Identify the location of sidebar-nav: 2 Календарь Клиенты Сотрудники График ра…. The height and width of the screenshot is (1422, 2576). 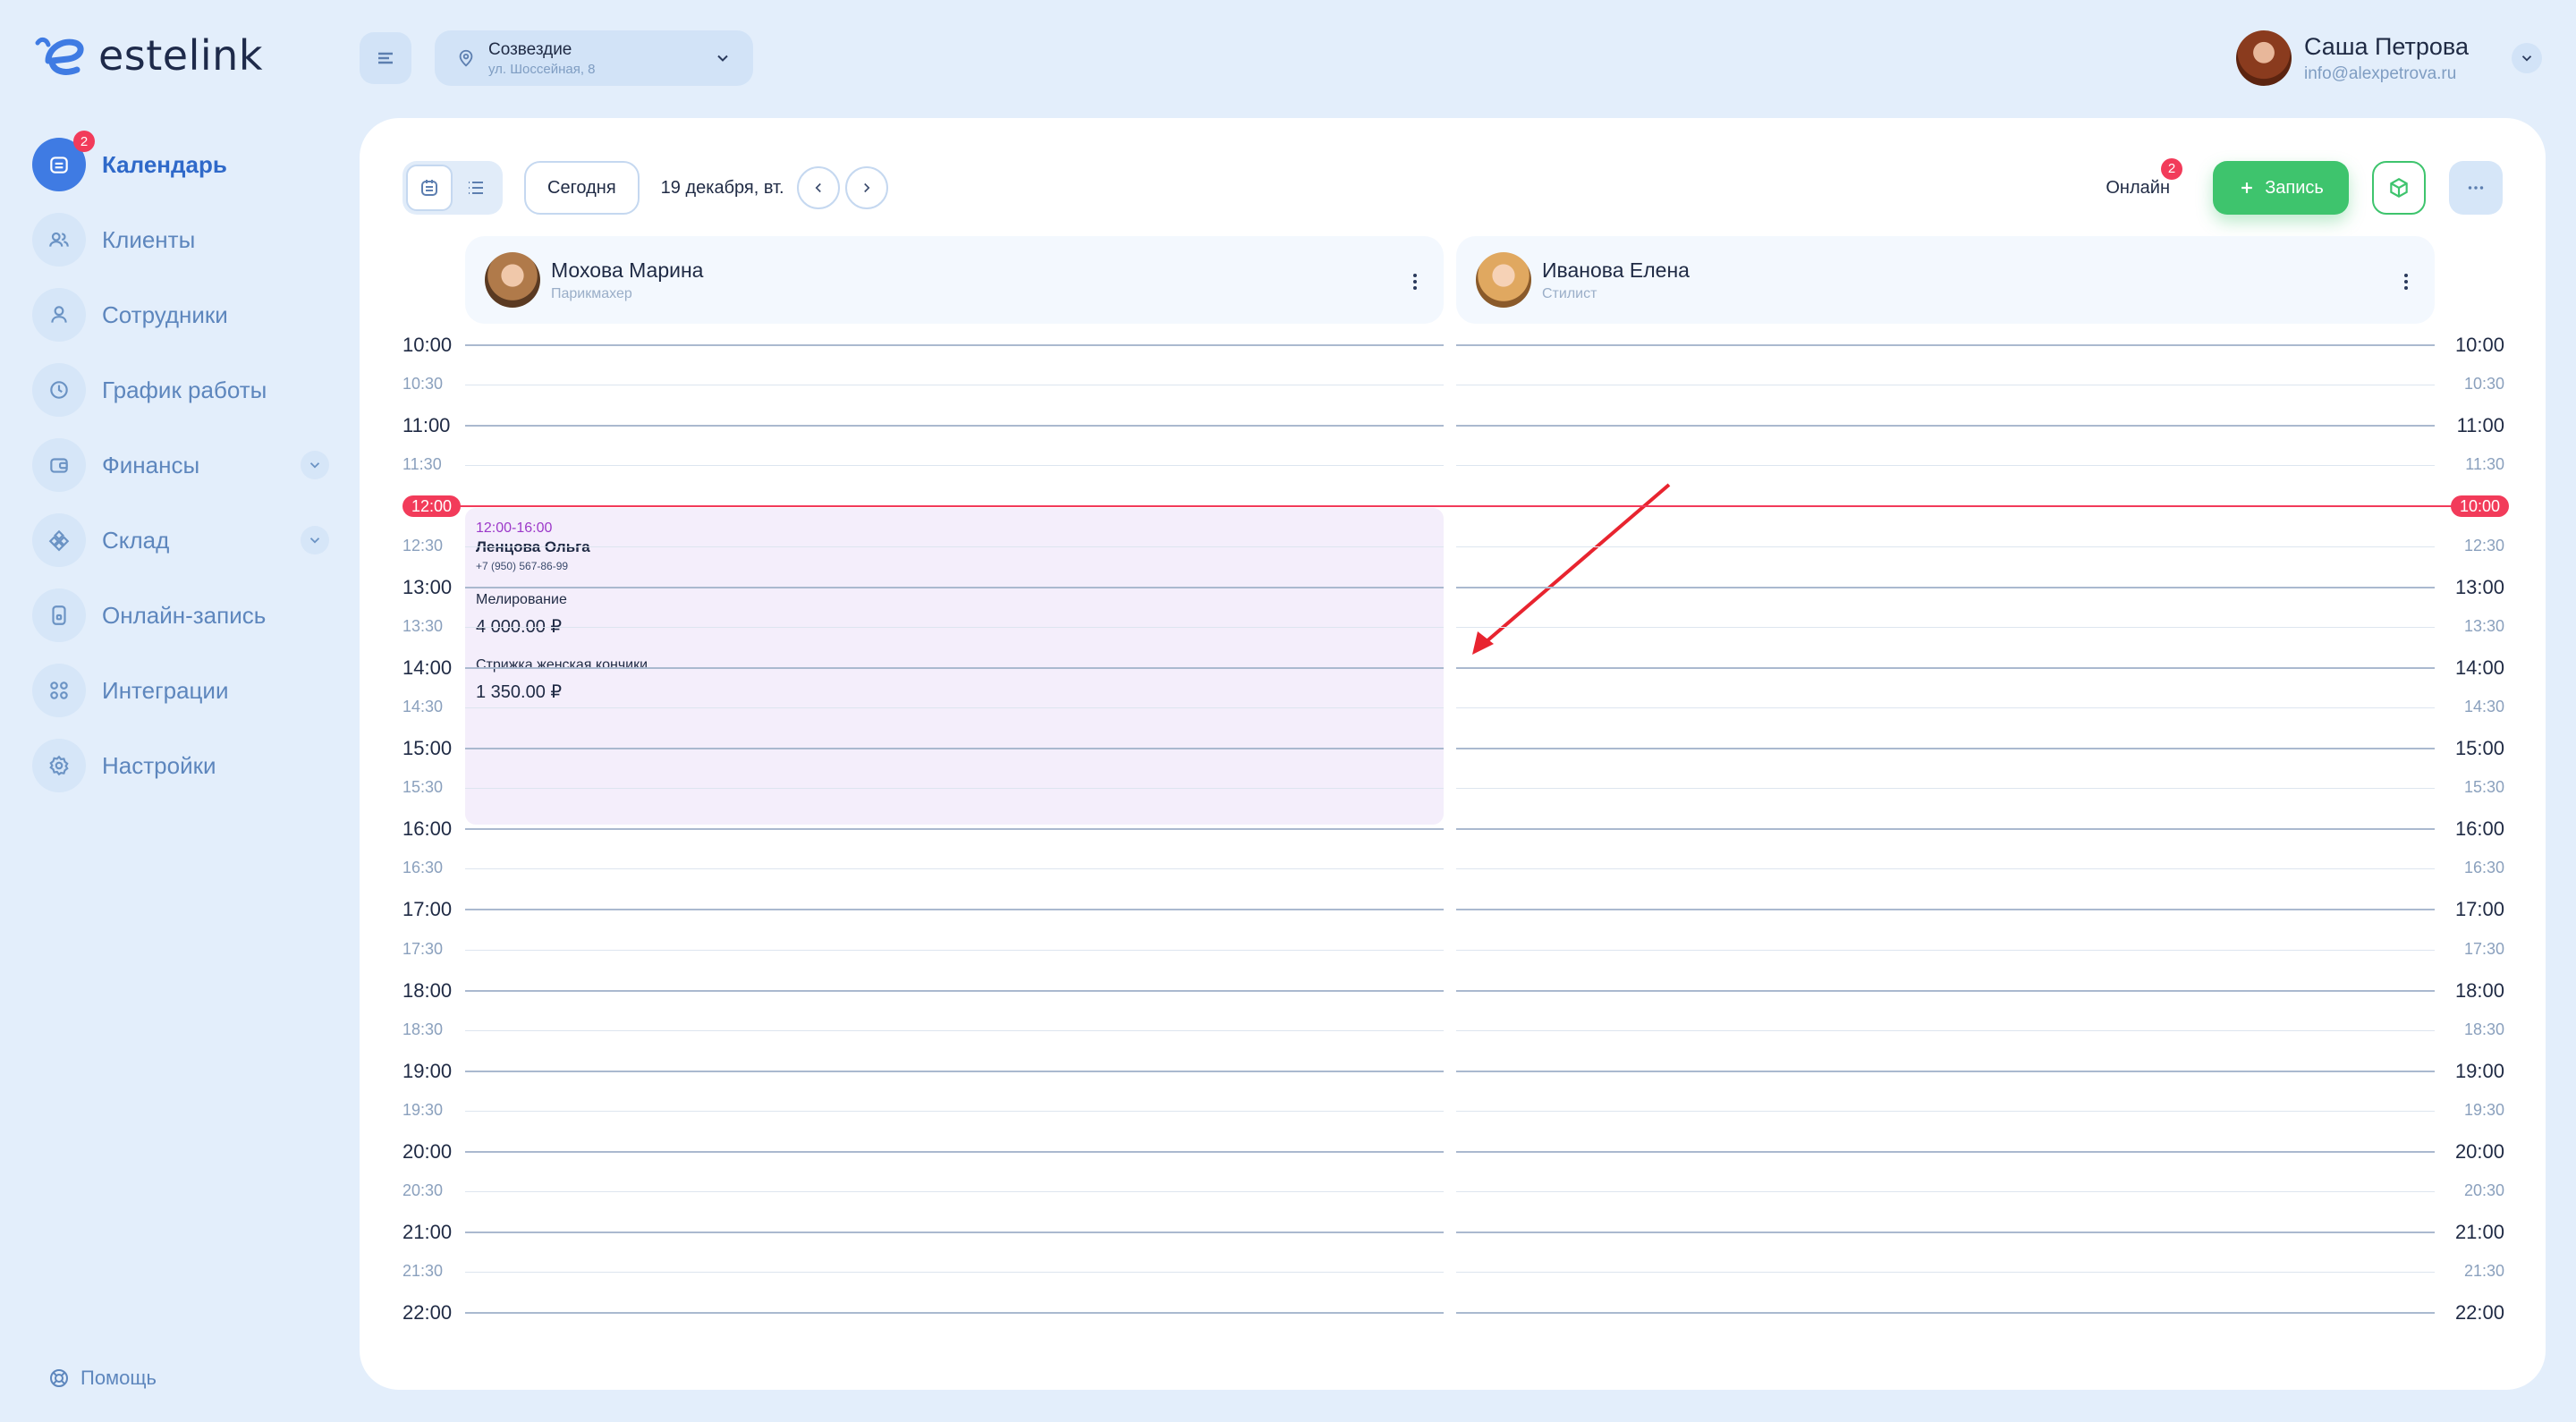
(180, 472).